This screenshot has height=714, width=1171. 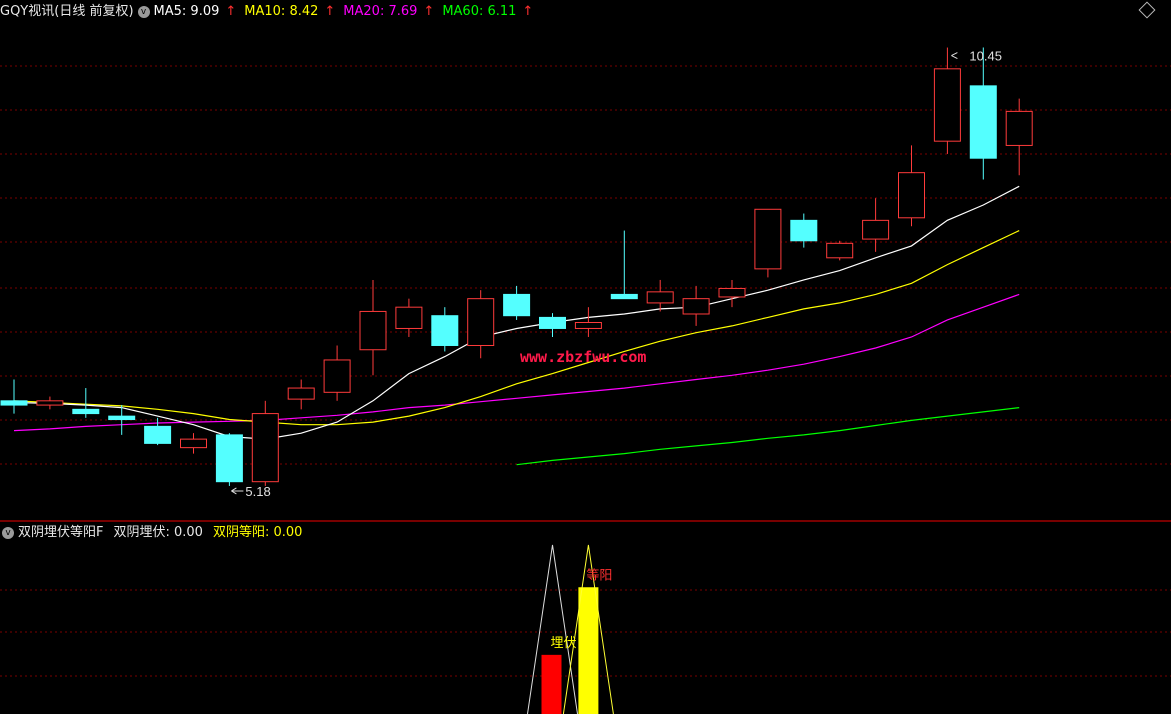 I want to click on high-arrow-icon, so click(x=954, y=55).